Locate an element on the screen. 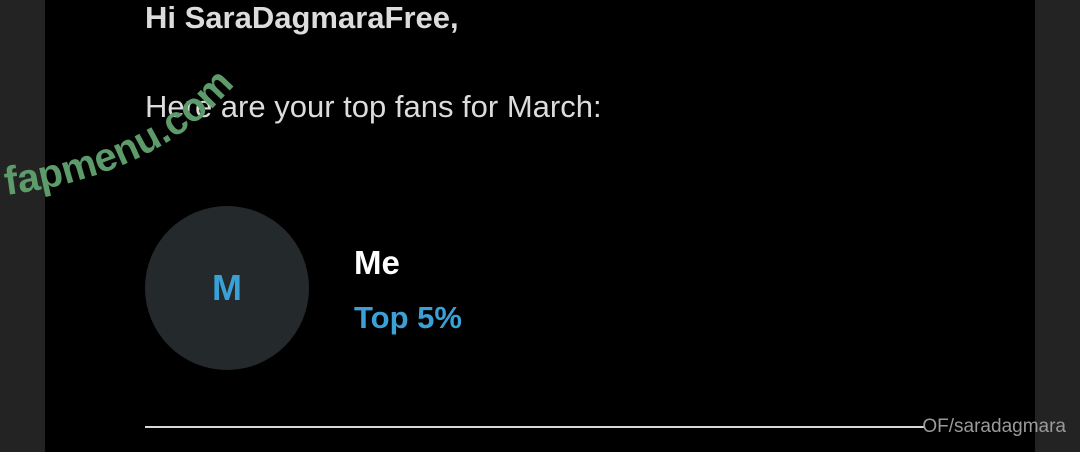 Image resolution: width=1080 pixels, height=452 pixels. avatar-initial: M is located at coordinates (227, 287).